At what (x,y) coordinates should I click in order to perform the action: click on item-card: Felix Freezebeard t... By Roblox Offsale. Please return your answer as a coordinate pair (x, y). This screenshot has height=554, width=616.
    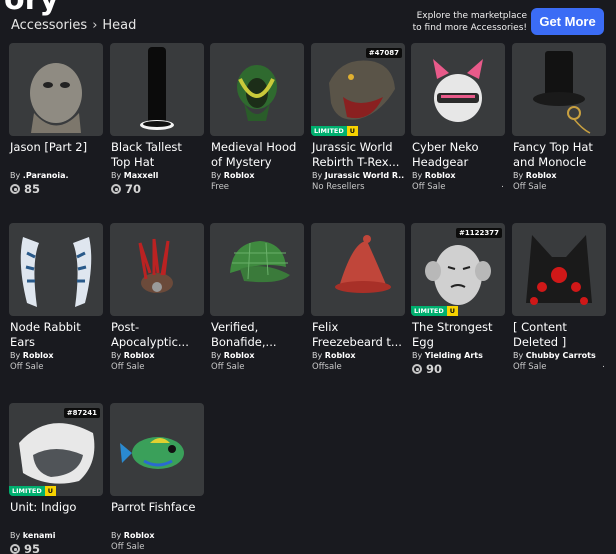
    Looking at the image, I should click on (358, 297).